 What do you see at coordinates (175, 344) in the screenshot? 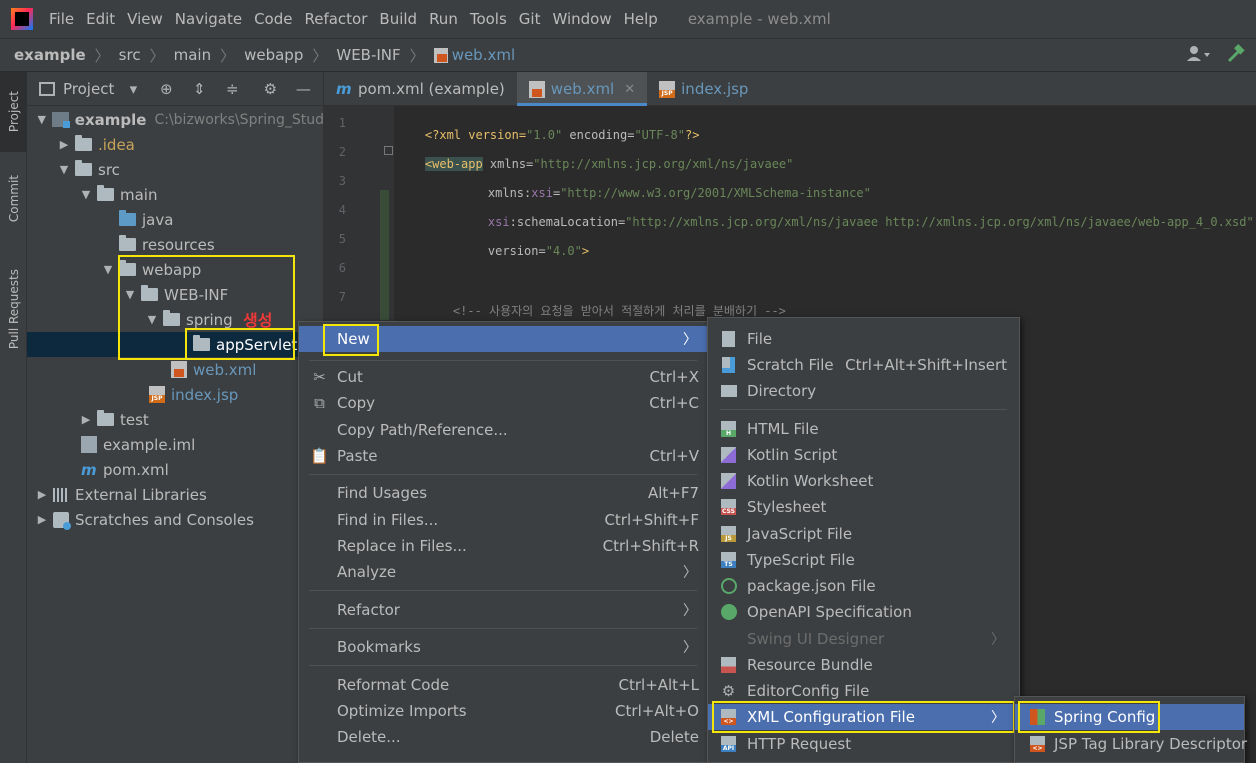
I see `tree-item-appservlet: appServlet` at bounding box center [175, 344].